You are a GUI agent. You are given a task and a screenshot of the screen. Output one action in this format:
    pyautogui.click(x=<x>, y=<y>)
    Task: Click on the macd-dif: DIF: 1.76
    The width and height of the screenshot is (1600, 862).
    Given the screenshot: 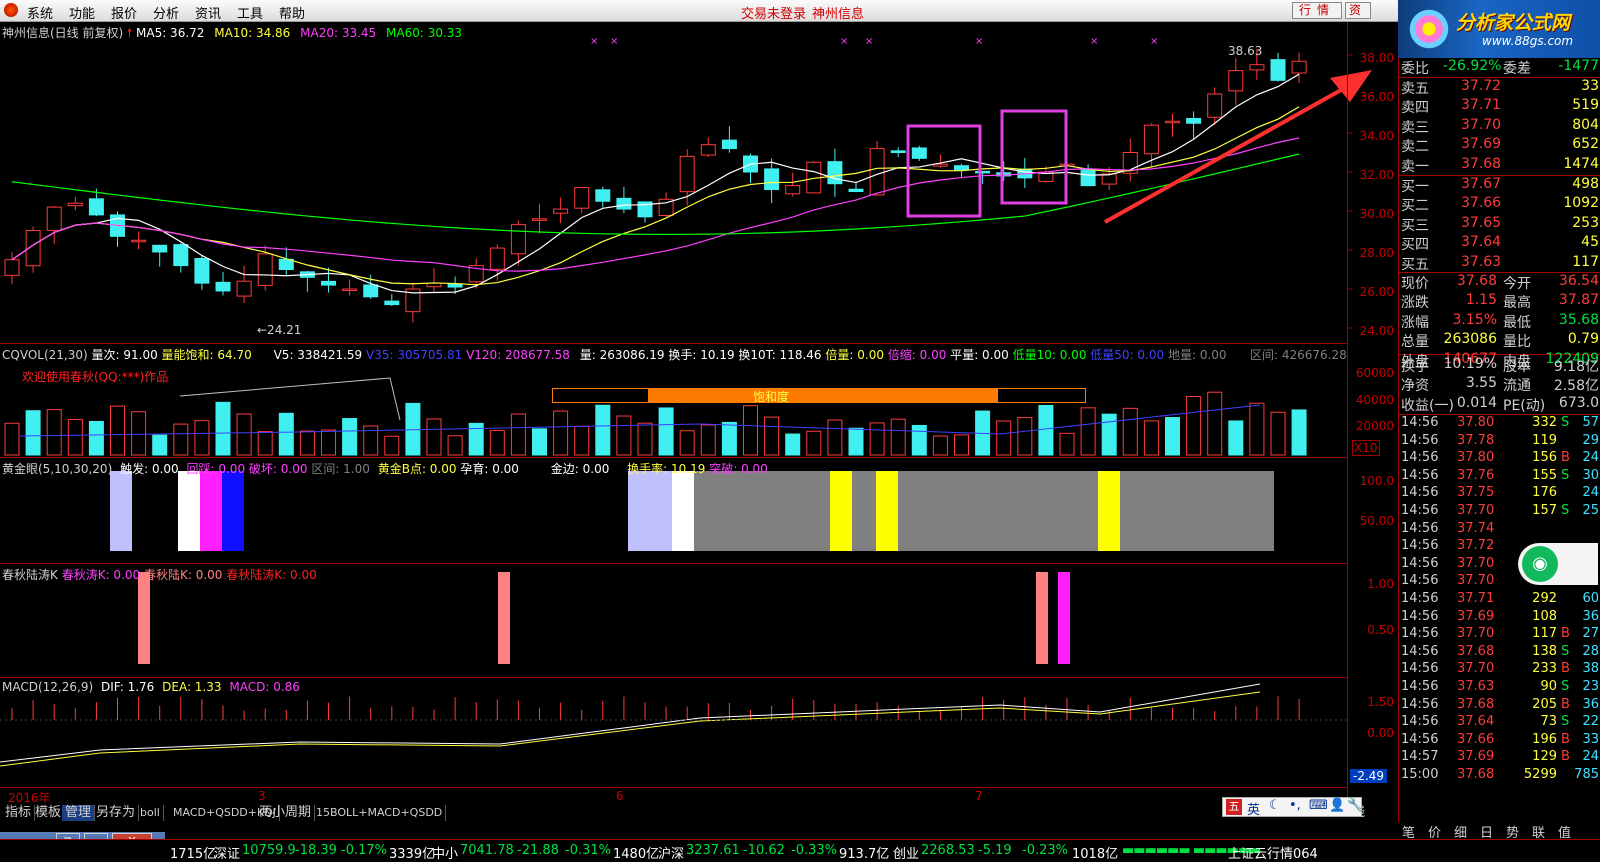 What is the action you would take?
    pyautogui.click(x=127, y=687)
    